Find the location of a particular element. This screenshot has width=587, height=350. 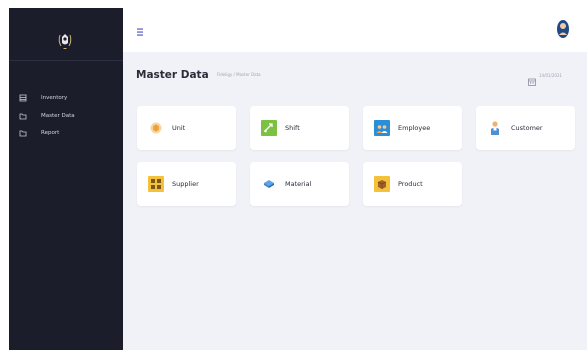

card-label: Unit is located at coordinates (179, 128).